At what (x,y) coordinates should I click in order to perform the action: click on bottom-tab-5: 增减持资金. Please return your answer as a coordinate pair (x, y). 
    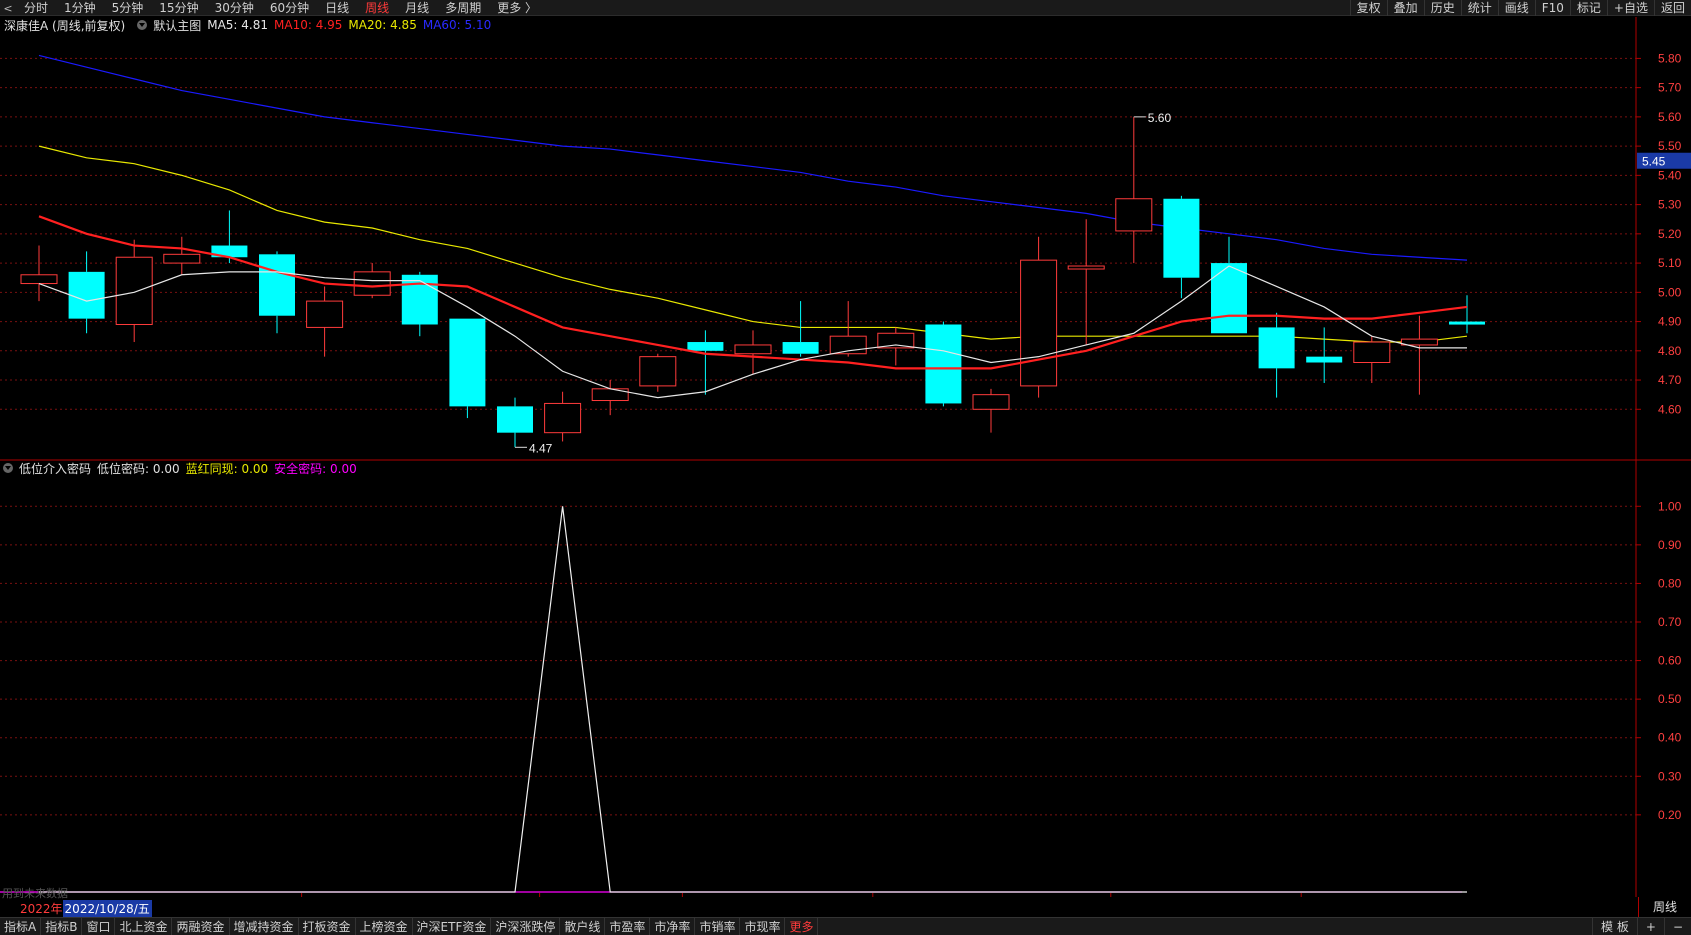
    Looking at the image, I should click on (264, 926).